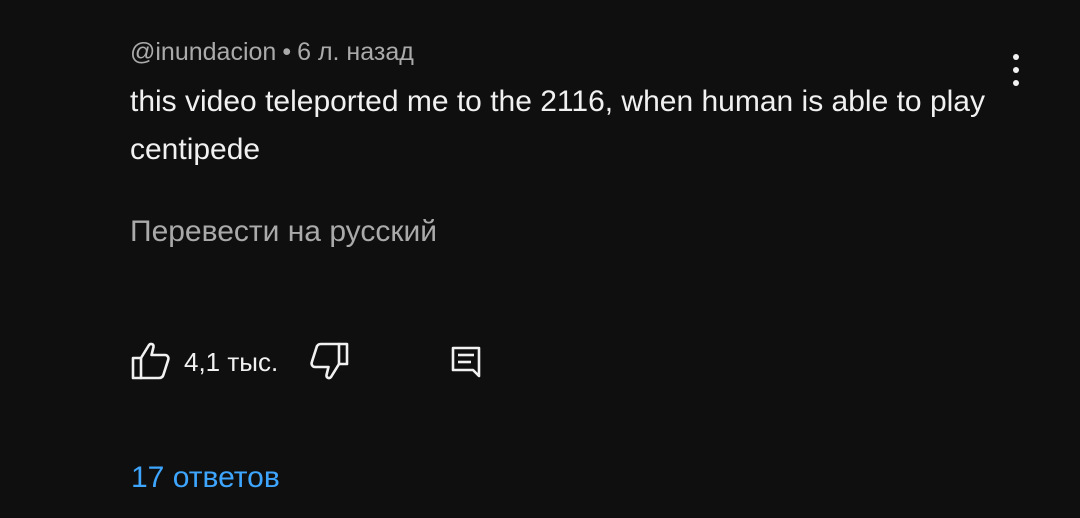 Image resolution: width=1080 pixels, height=518 pixels. Describe the element at coordinates (355, 52) in the screenshot. I see `comment-timestamp: 6 л. назад` at that location.